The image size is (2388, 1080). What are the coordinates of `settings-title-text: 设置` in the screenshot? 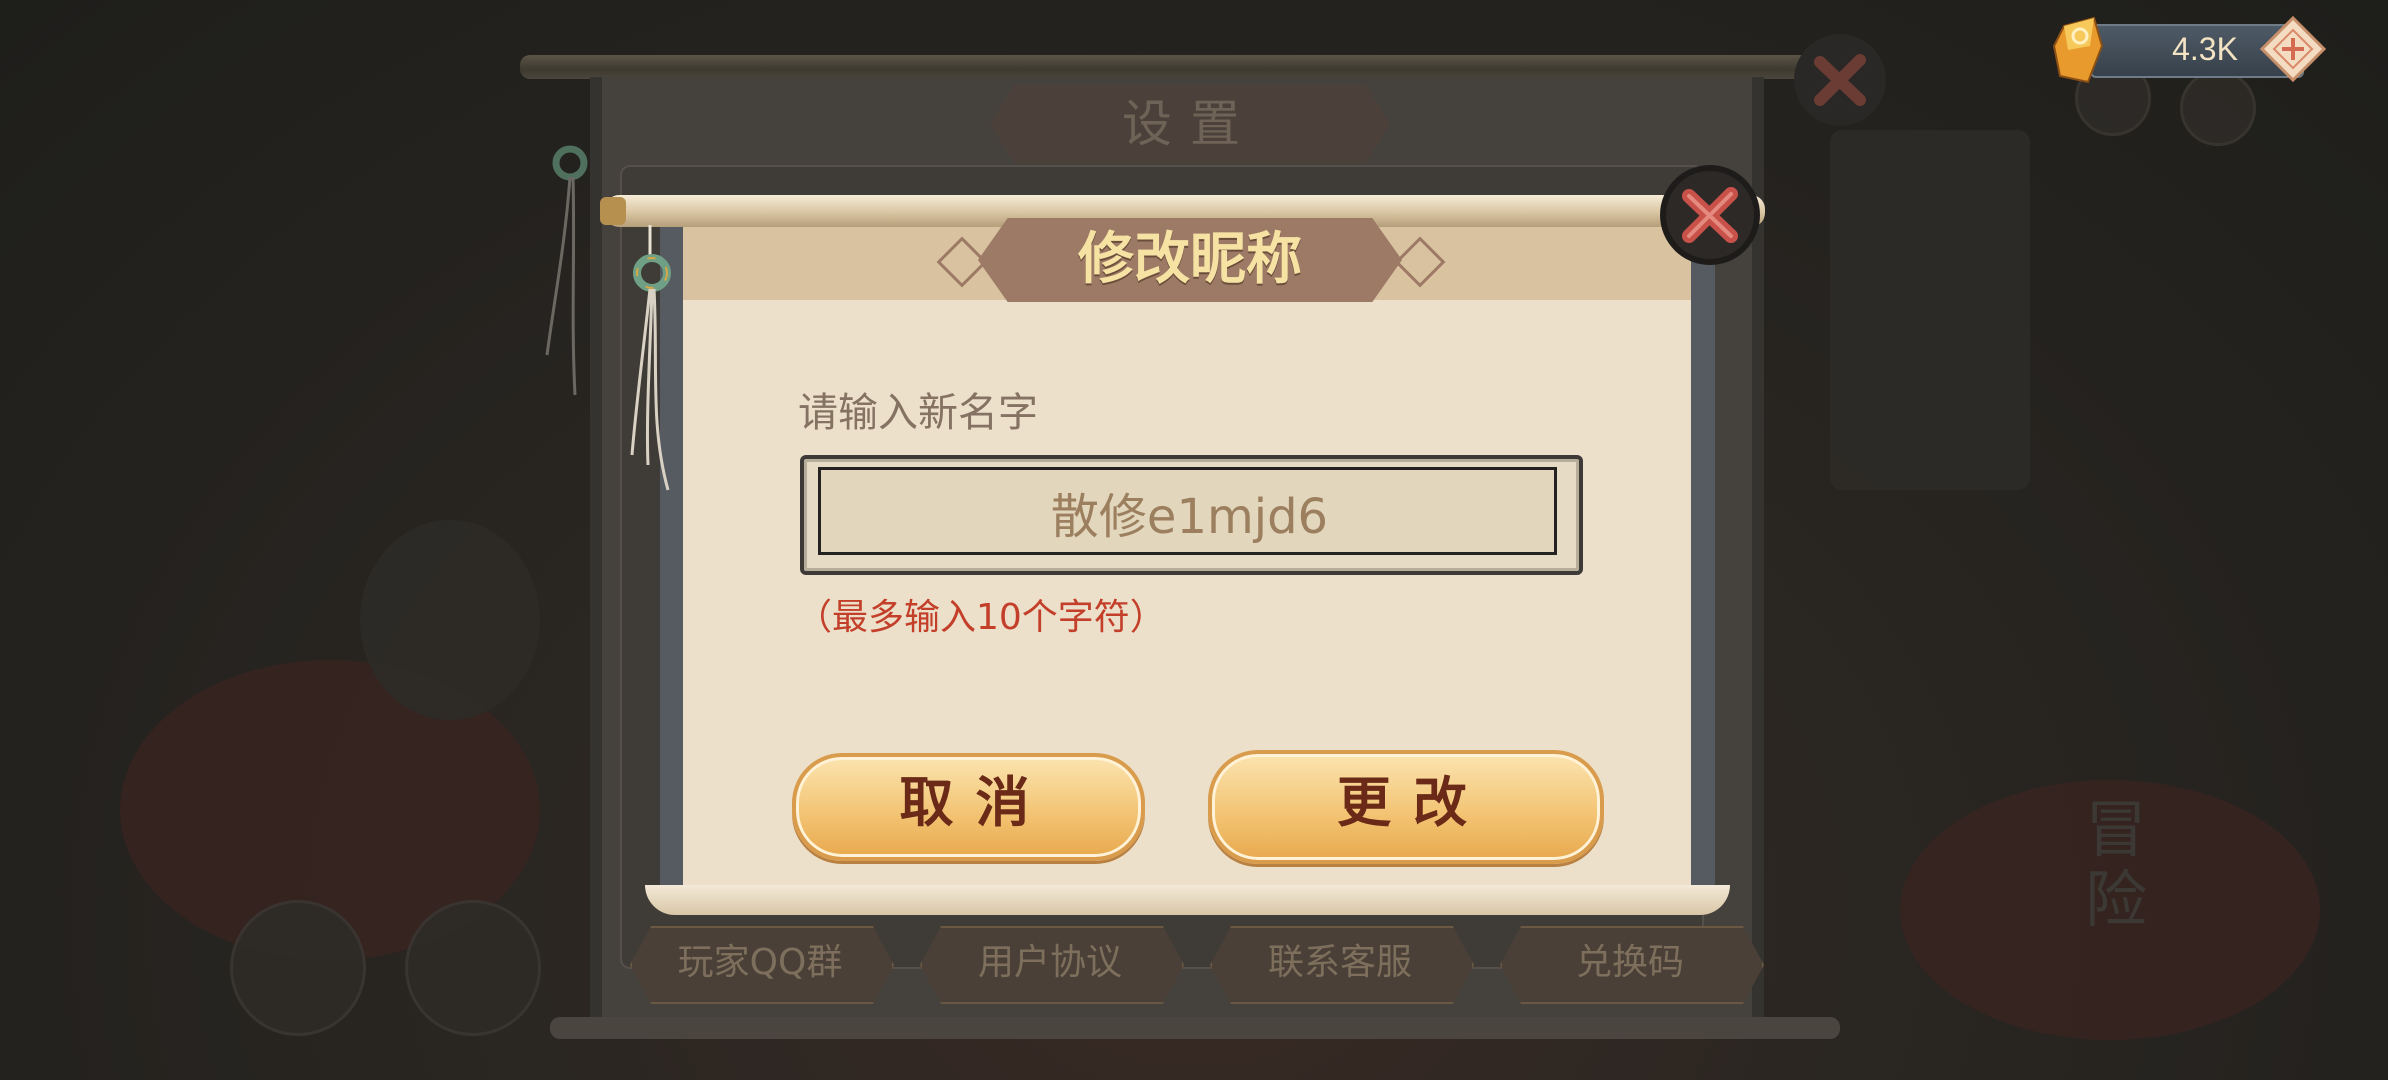 It's located at (1190, 124).